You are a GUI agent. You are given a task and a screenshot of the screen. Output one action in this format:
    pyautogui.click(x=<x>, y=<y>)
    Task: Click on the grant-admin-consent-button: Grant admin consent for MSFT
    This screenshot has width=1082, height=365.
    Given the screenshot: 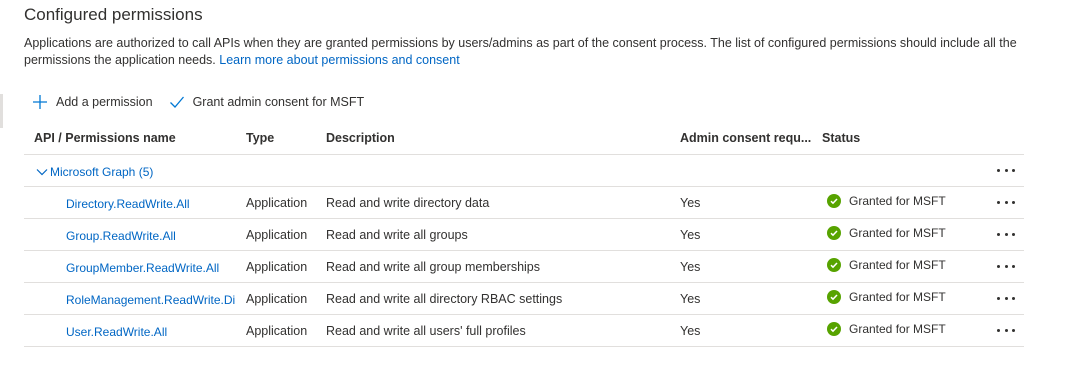 What is the action you would take?
    pyautogui.click(x=267, y=102)
    